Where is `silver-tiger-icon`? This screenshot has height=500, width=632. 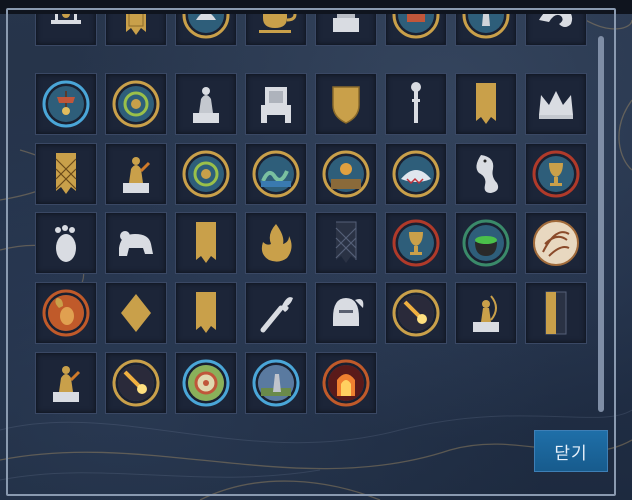 silver-tiger-icon is located at coordinates (136, 243).